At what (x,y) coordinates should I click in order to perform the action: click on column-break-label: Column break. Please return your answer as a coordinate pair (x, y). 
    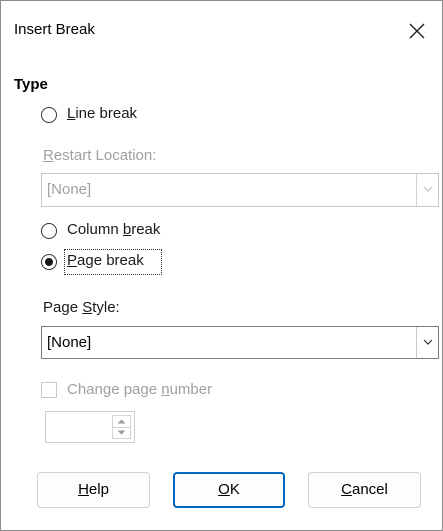
    Looking at the image, I should click on (113, 229).